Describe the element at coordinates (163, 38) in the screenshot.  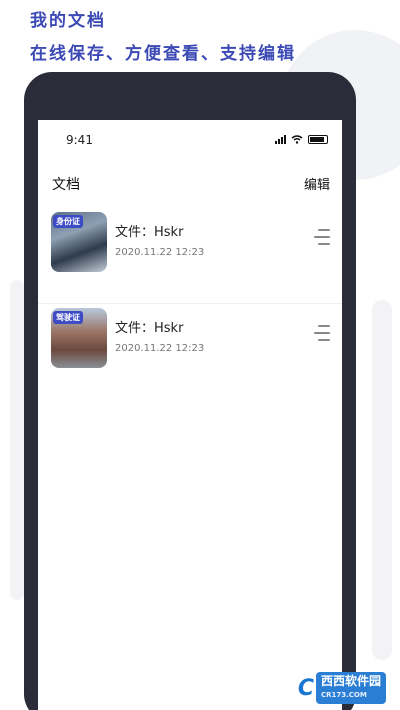
I see `promo-headline-block: 我的文档 在线保存、方便查看、支持编辑` at that location.